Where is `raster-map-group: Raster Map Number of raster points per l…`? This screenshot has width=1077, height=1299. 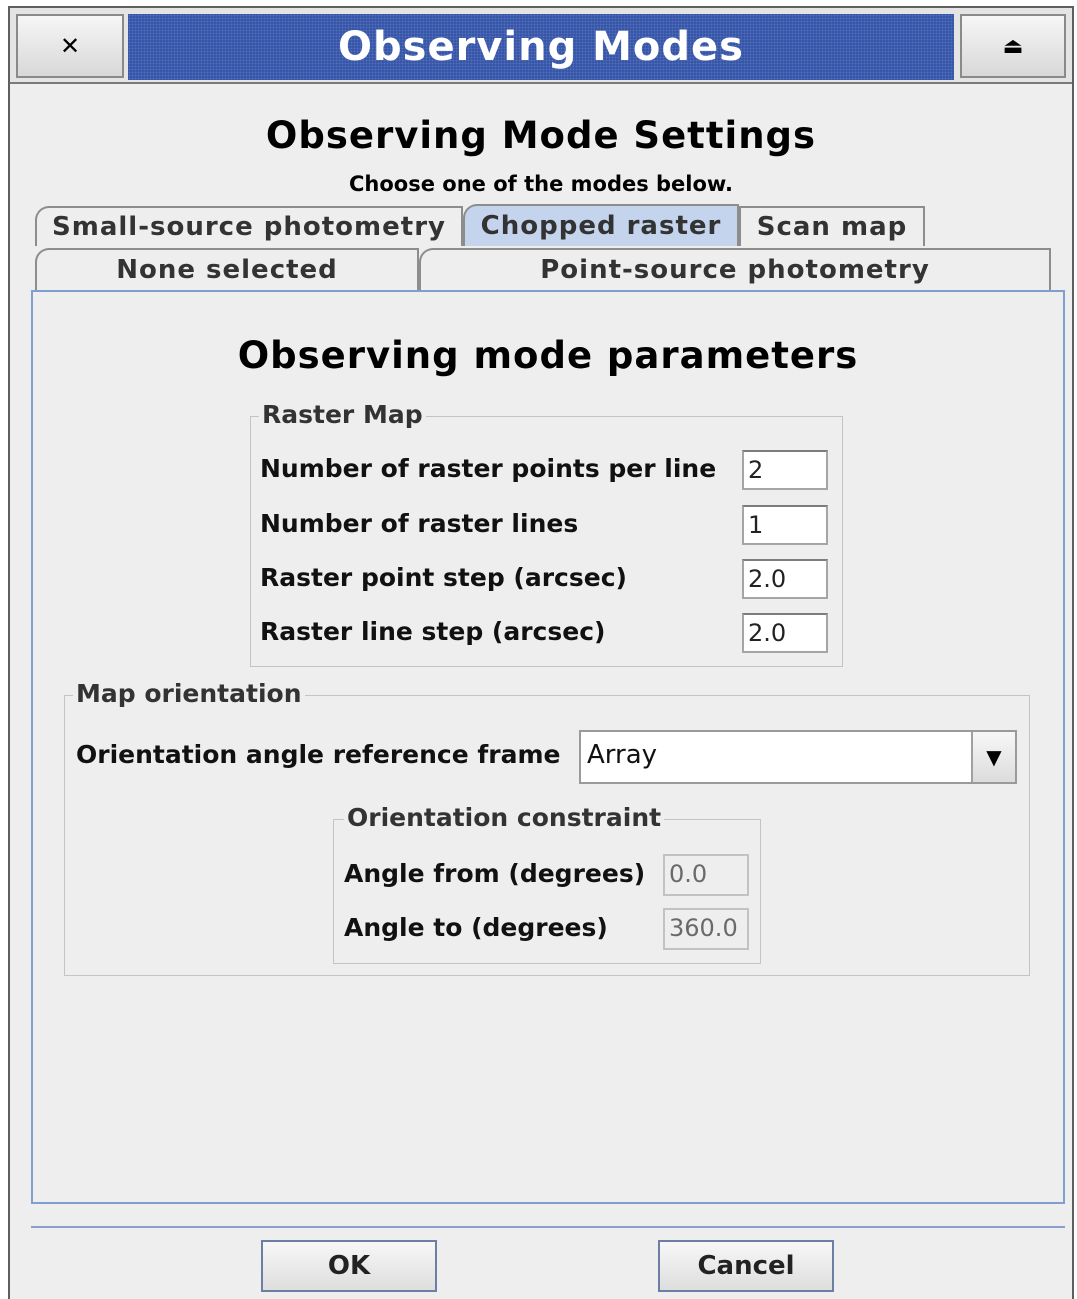 raster-map-group: Raster Map Number of raster points per l… is located at coordinates (546, 533).